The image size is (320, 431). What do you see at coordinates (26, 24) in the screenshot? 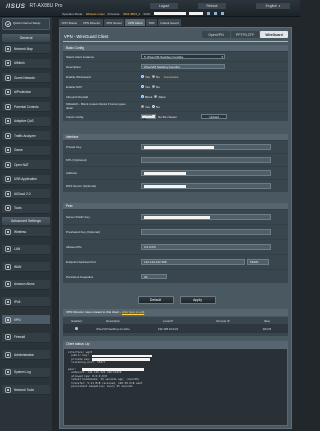
I see `quick-setup-button: Quick Internet Setup` at bounding box center [26, 24].